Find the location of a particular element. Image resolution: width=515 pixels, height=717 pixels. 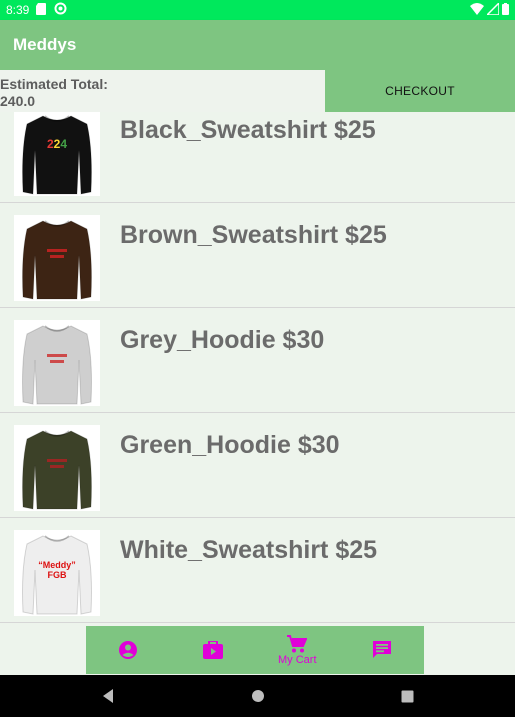

sync-icon is located at coordinates (60, 10).